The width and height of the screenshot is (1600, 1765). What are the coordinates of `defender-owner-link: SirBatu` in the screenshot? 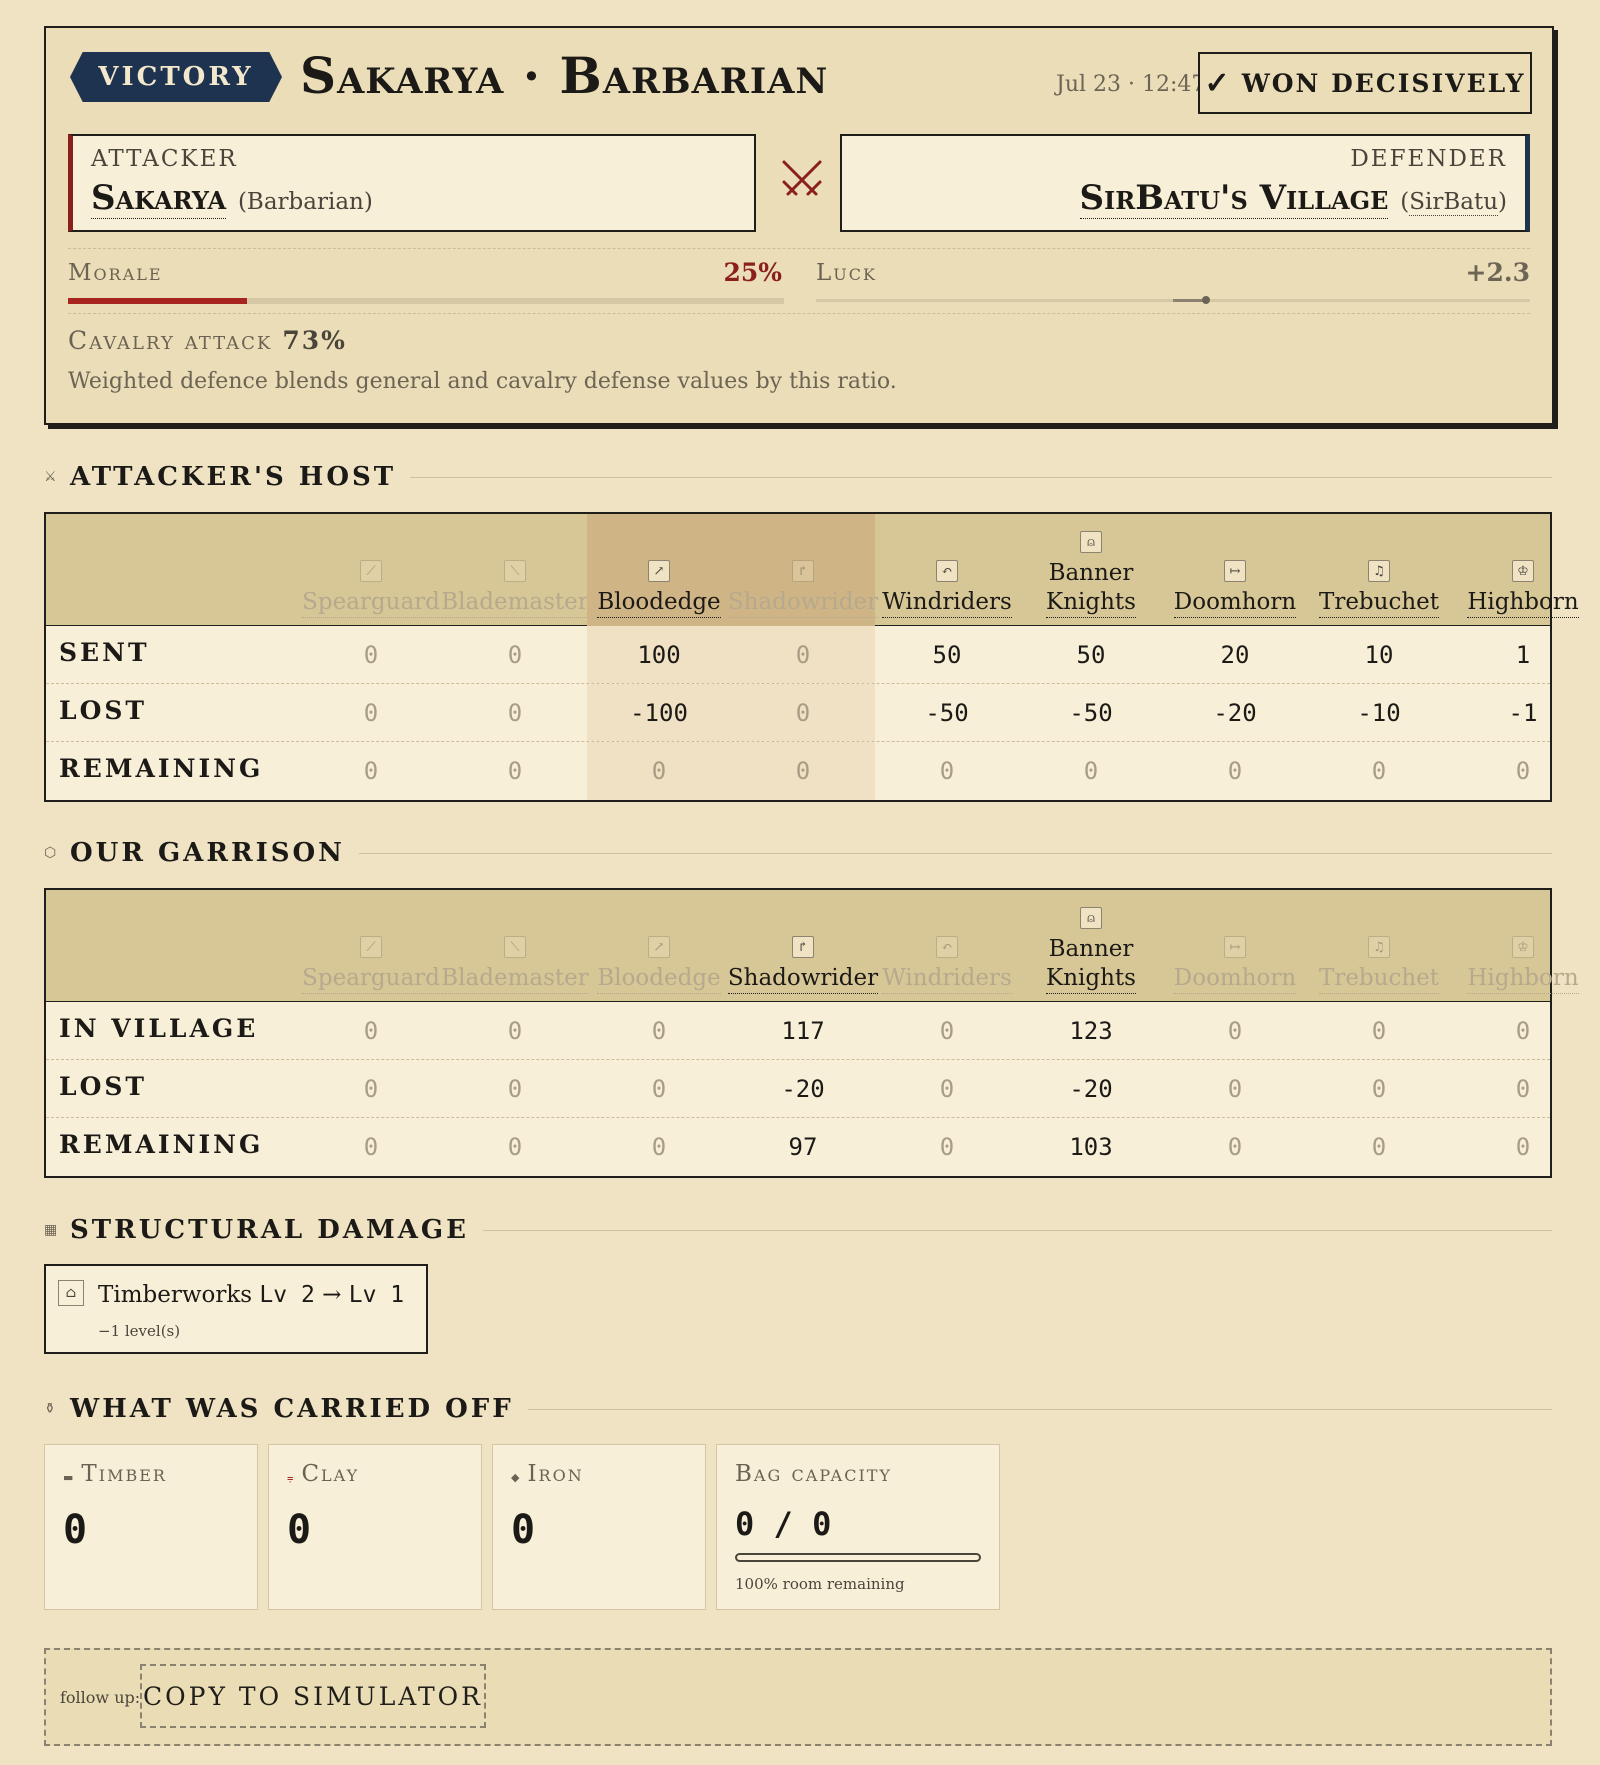 It's located at (1454, 202).